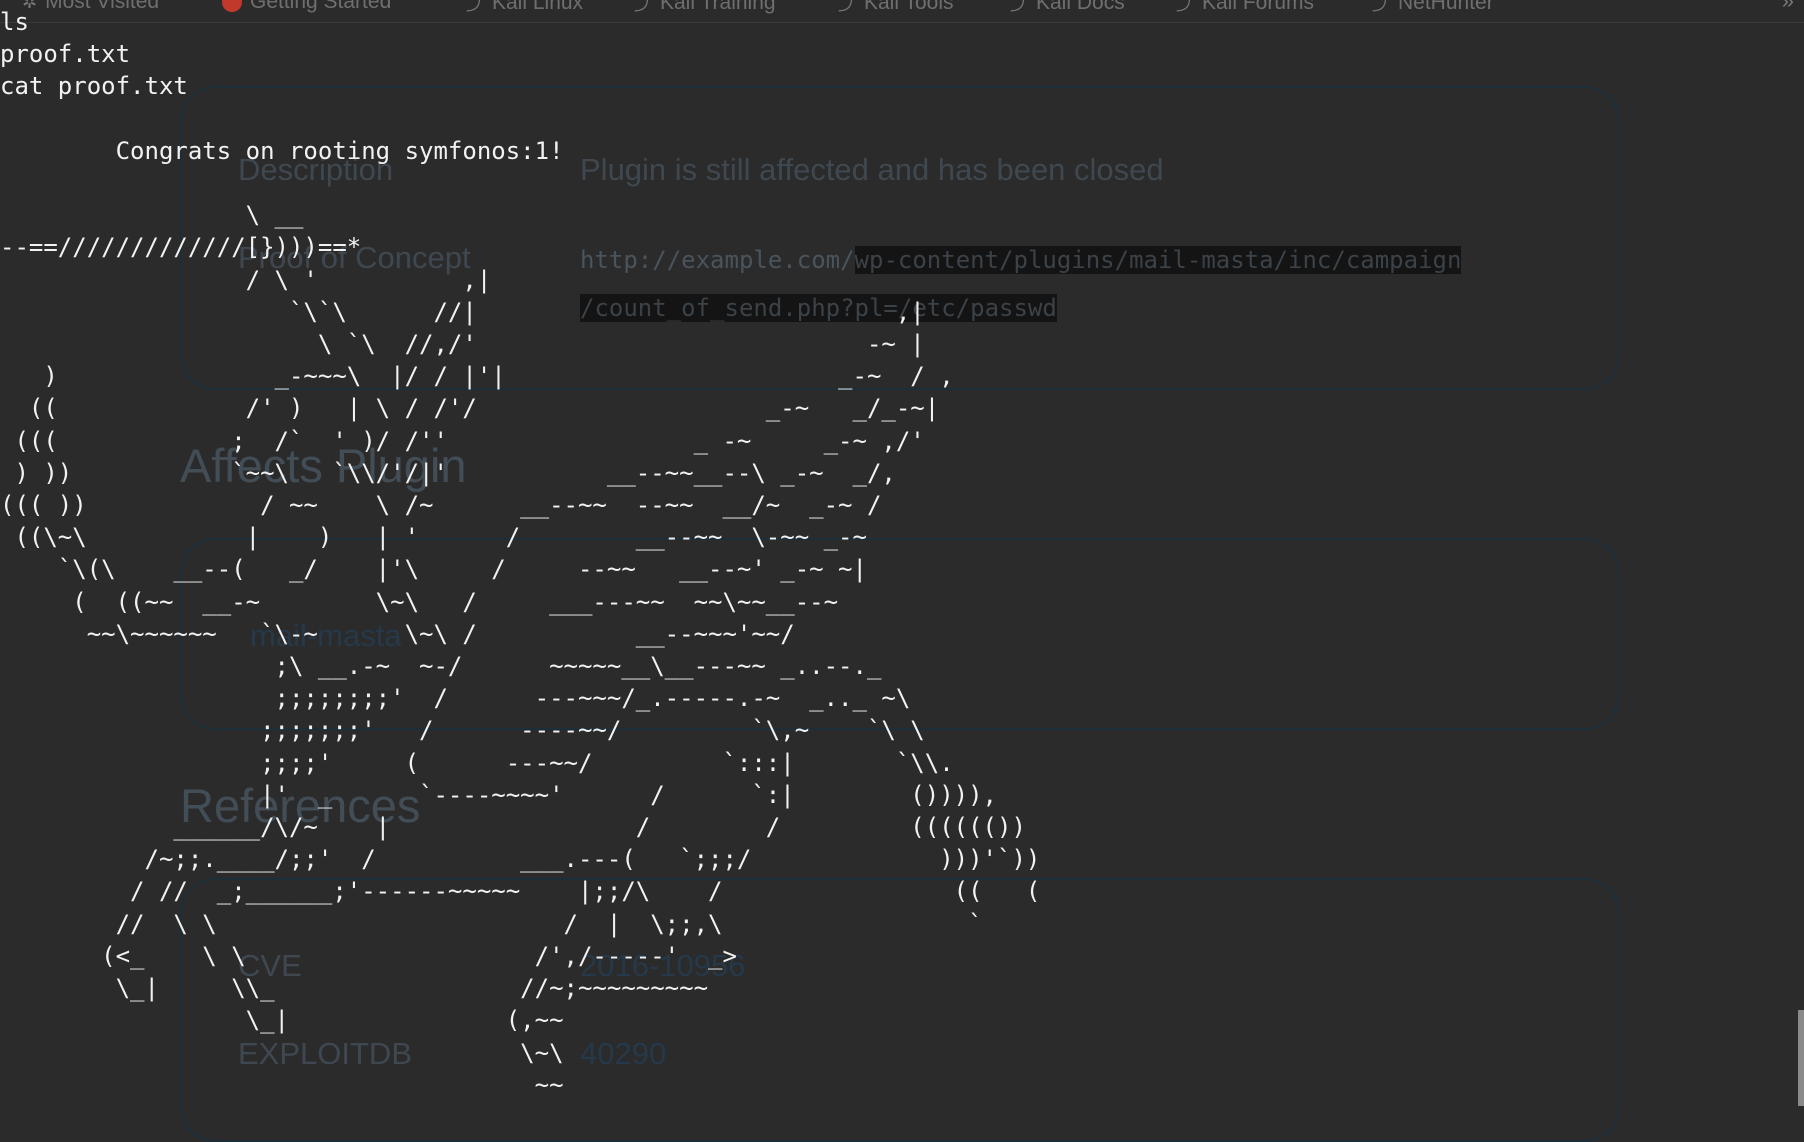 Image resolution: width=1804 pixels, height=1142 pixels. Describe the element at coordinates (520, 891) in the screenshot. I see `terminal-line: / // _;______;'------~~~~~ |;;/\ / (( (` at that location.